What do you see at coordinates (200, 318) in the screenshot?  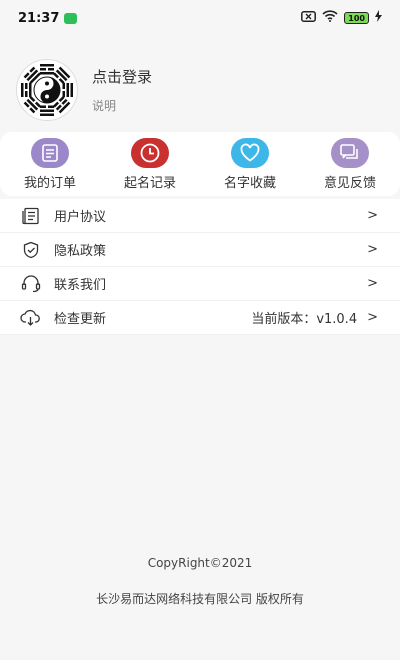 I see `menu-item-check-update: 检查更新 当前版本：v1.0.4 >` at bounding box center [200, 318].